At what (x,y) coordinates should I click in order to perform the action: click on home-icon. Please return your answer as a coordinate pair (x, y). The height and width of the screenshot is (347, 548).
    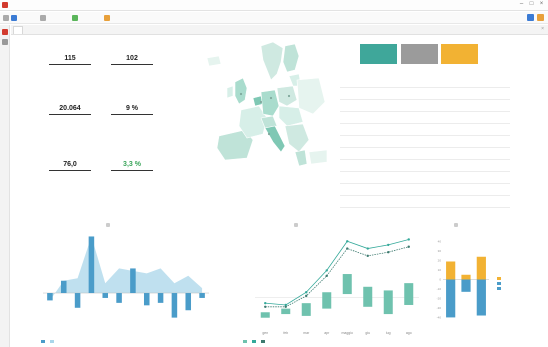
    Looking at the image, I should click on (5, 32).